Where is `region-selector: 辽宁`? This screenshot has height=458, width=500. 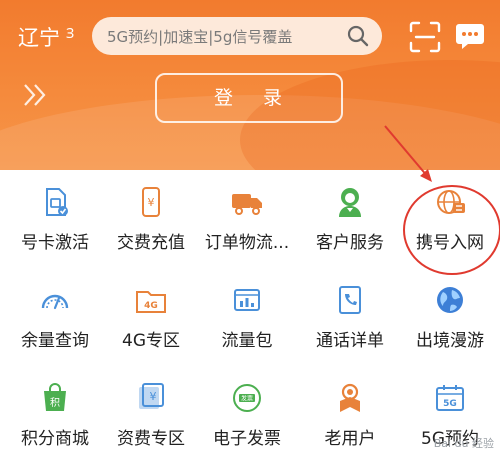
region-selector: 辽宁 is located at coordinates (39, 37).